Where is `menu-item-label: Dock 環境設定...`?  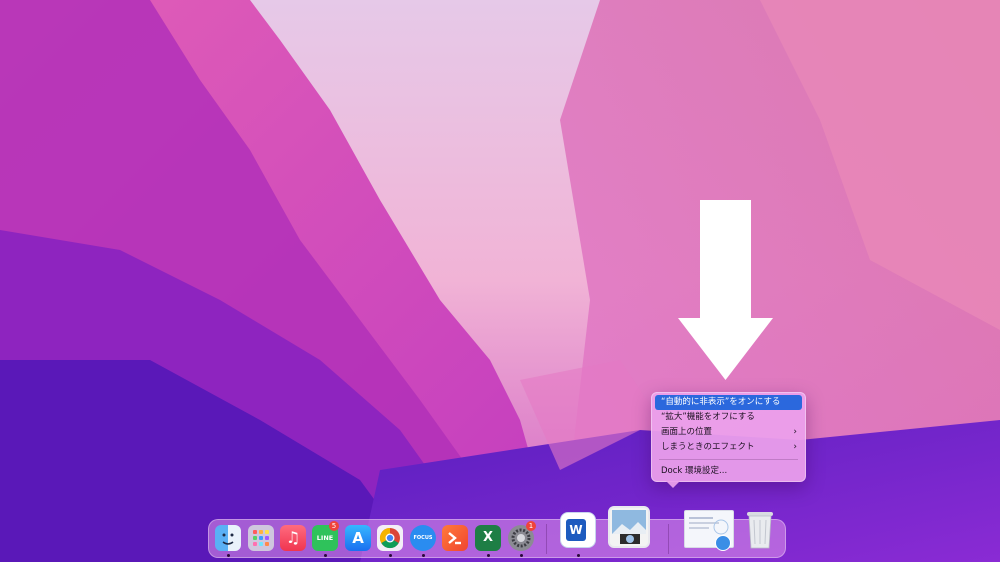 menu-item-label: Dock 環境設定... is located at coordinates (694, 471).